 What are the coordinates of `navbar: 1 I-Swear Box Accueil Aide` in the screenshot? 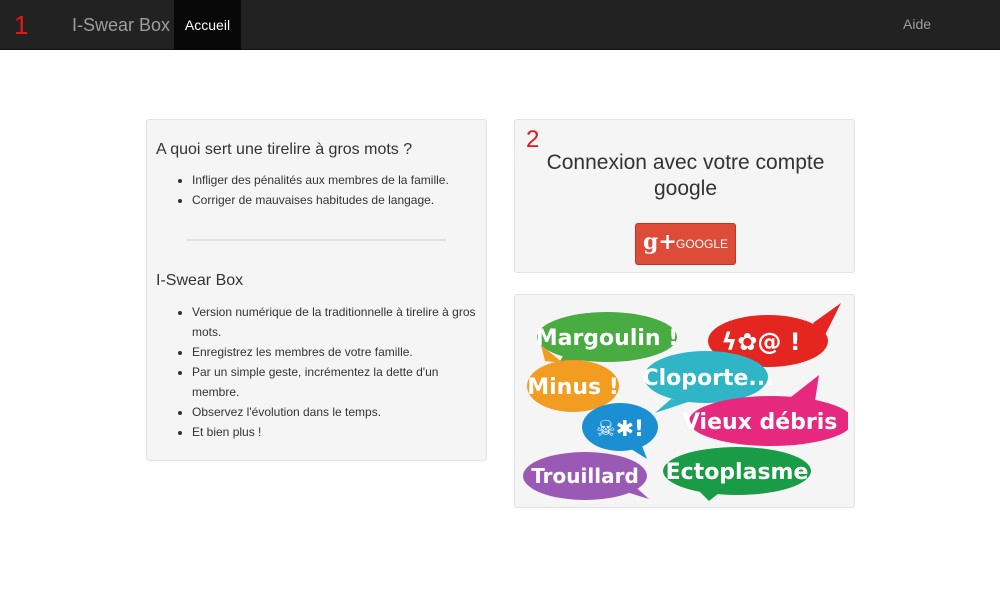 It's located at (500, 25).